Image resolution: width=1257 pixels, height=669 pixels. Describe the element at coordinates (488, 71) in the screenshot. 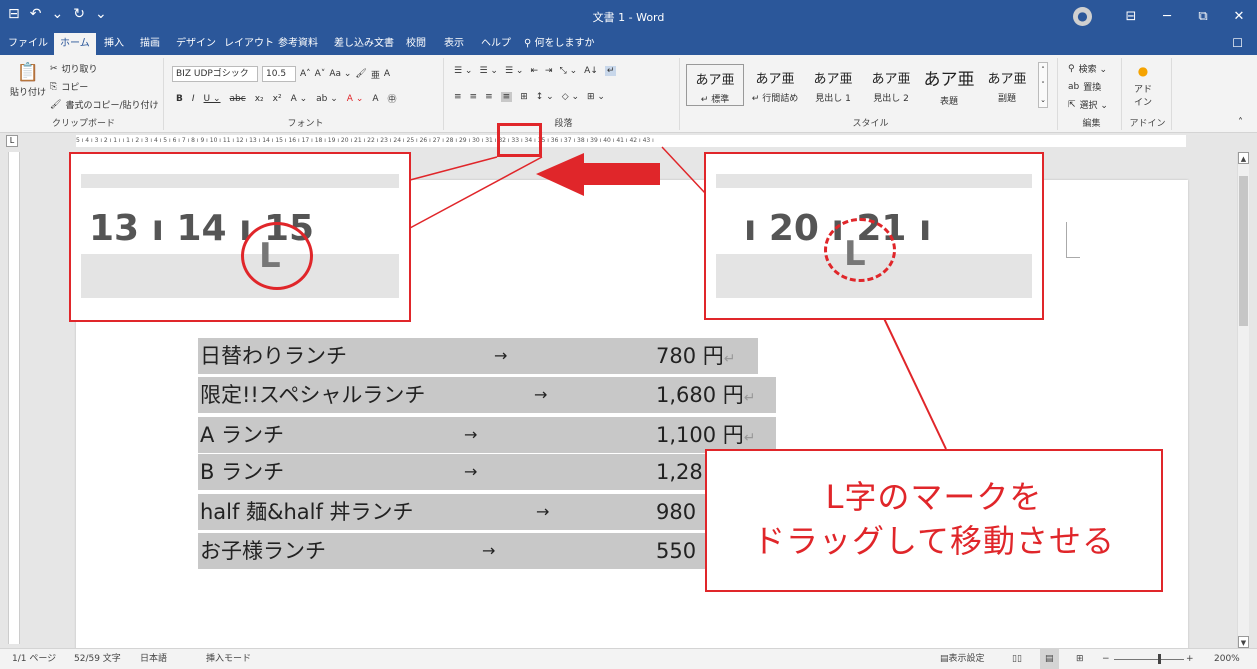

I see `numbering-button: ☰ ⌄` at that location.